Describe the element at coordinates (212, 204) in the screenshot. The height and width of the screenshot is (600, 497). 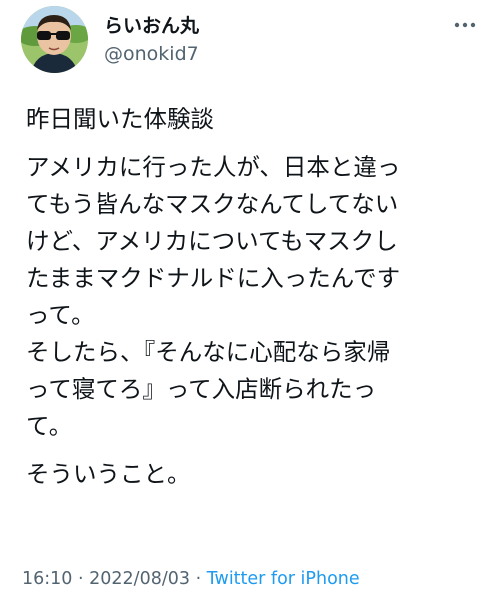
I see `tweet-line: てもう皆んなマスクなんてしてない` at that location.